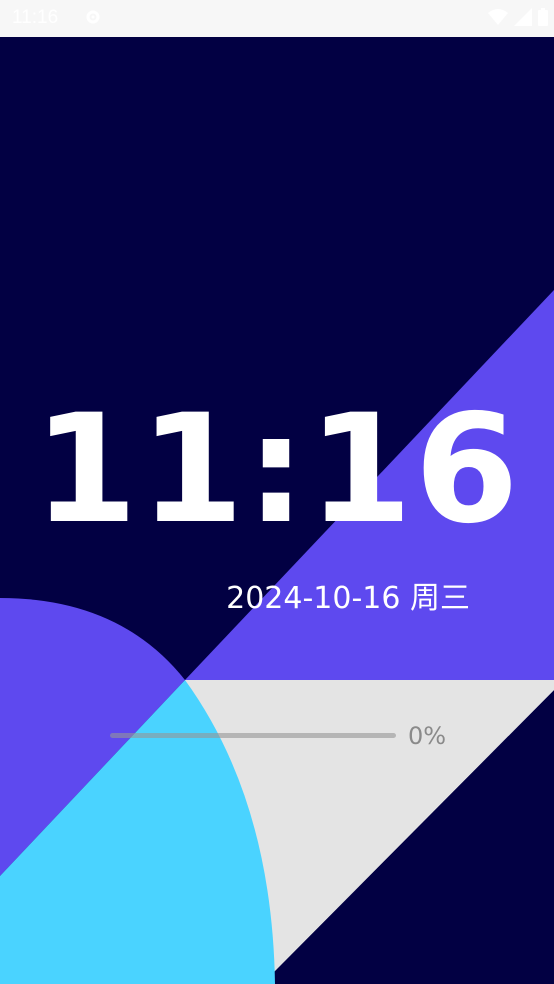 The height and width of the screenshot is (984, 554). What do you see at coordinates (523, 17) in the screenshot?
I see `signal-icon` at bounding box center [523, 17].